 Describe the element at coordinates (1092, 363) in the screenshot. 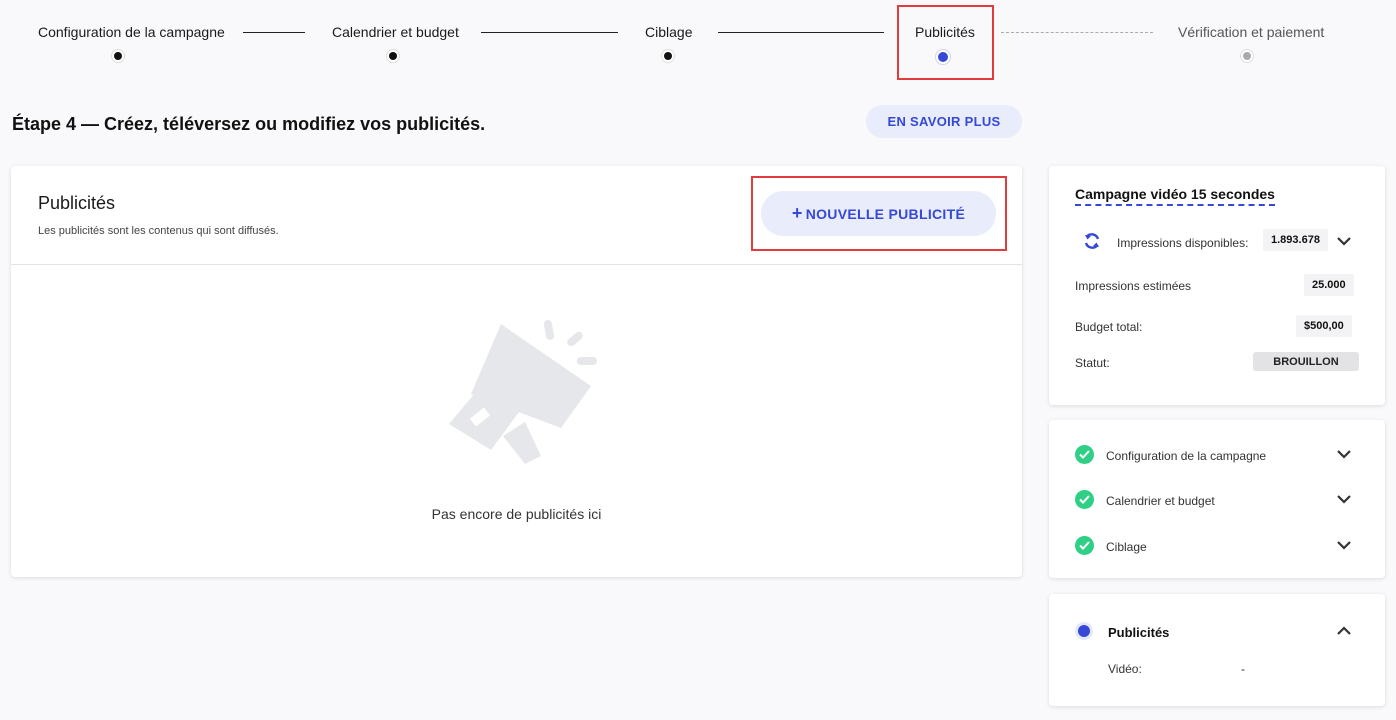

I see `status-label: Statut:` at that location.